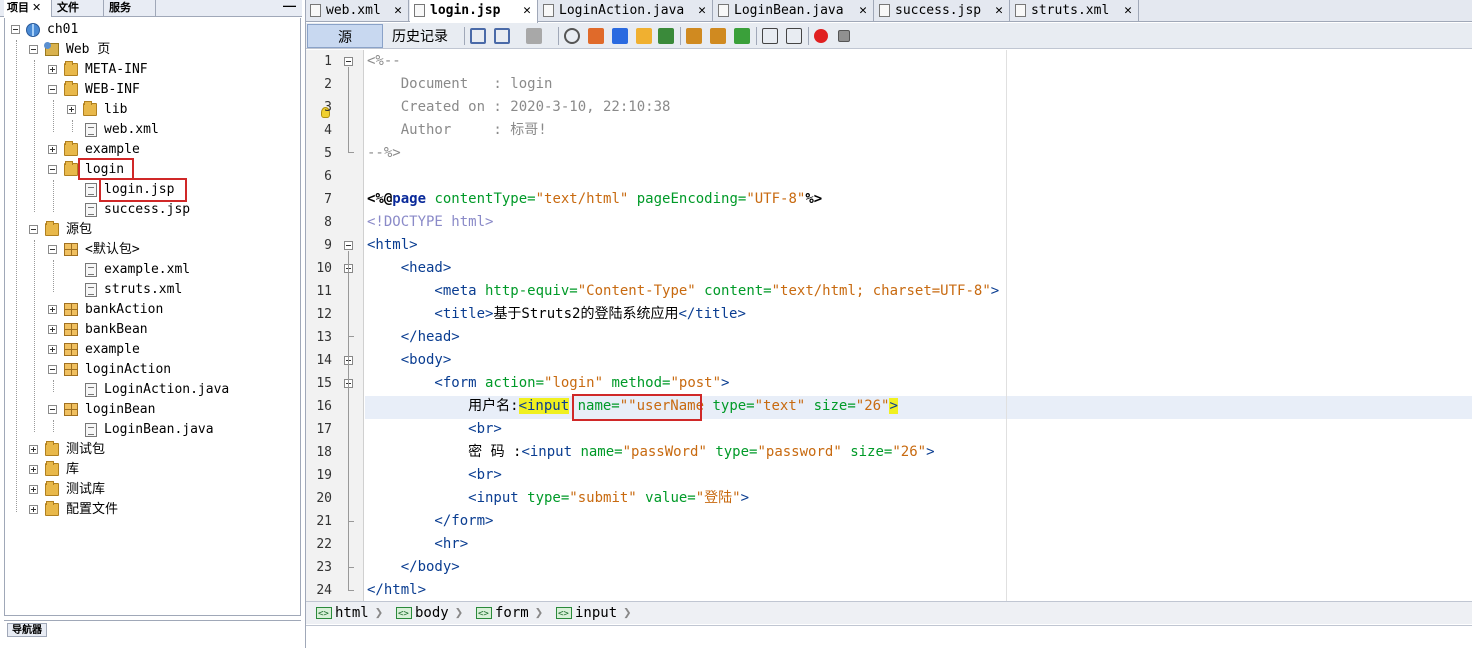  Describe the element at coordinates (150, 490) in the screenshot. I see `tree-item-test-libraries: 测试库` at that location.